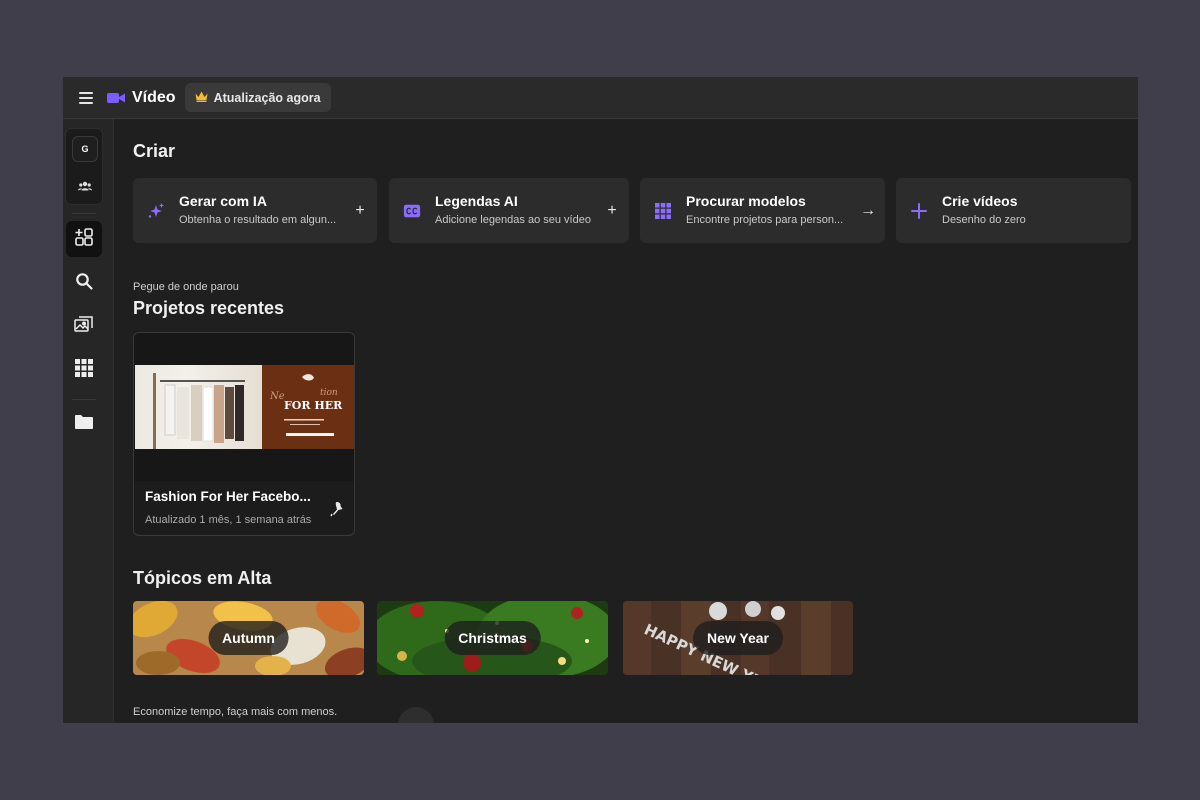 The width and height of the screenshot is (1200, 800). What do you see at coordinates (277, 396) in the screenshot?
I see `svg-text: Ne` at bounding box center [277, 396].